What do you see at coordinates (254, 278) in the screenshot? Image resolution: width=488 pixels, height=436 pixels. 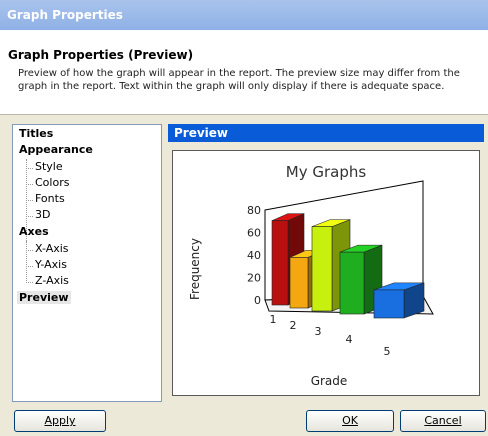 I see `y-tick-label: 20` at bounding box center [254, 278].